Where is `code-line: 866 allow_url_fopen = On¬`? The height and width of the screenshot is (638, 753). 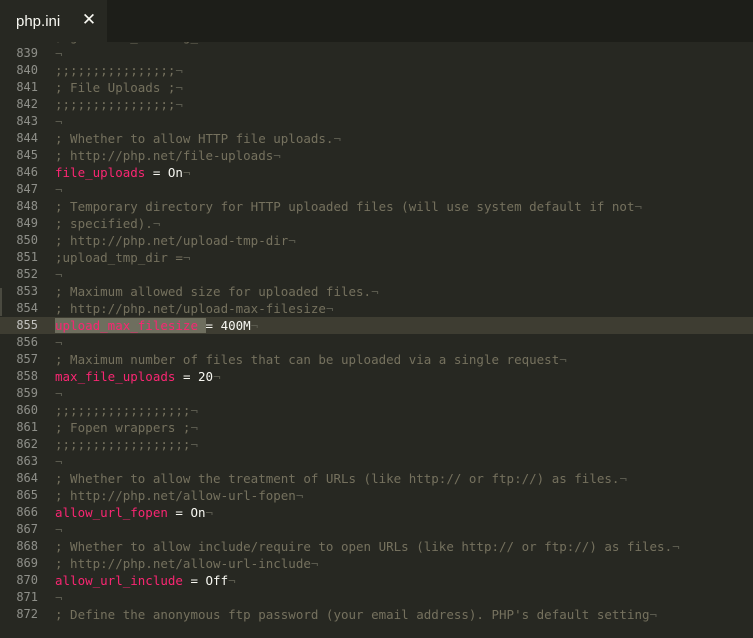
code-line: 866 allow_url_fopen = On¬ is located at coordinates (376, 512).